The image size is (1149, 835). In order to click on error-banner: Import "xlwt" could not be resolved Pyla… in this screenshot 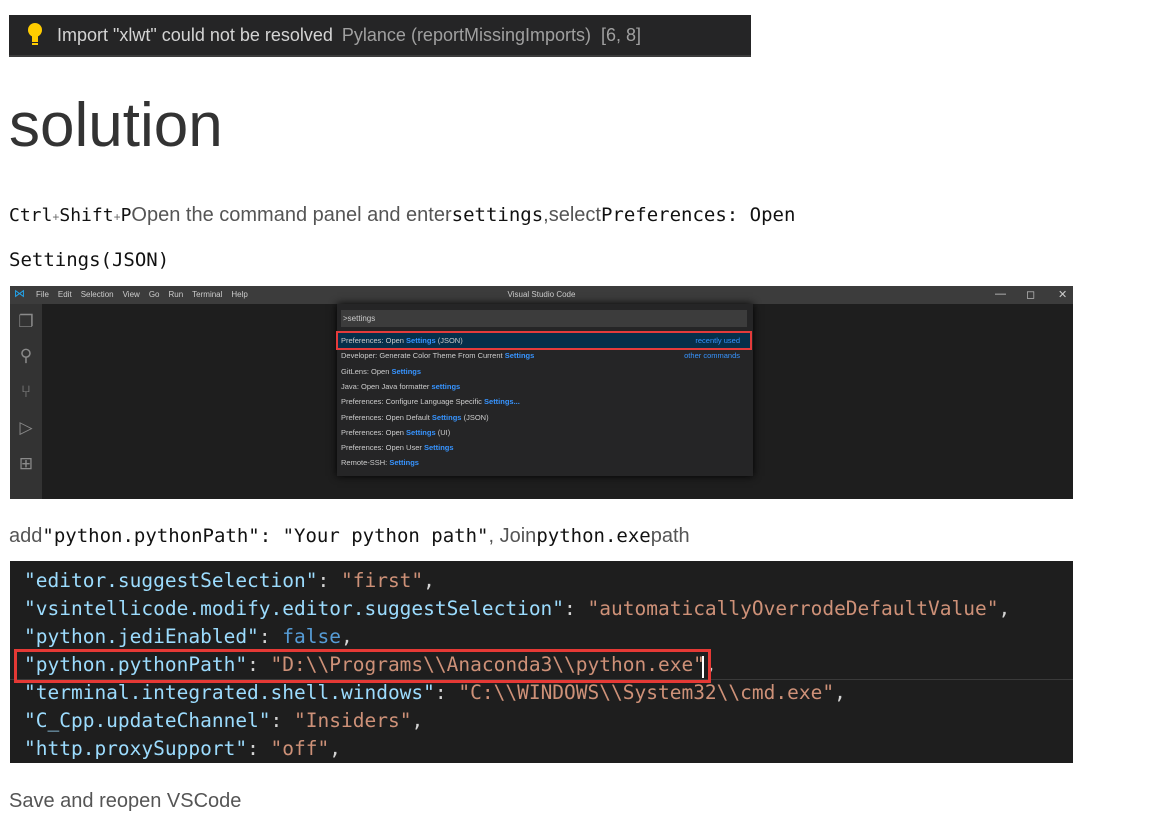, I will do `click(380, 36)`.